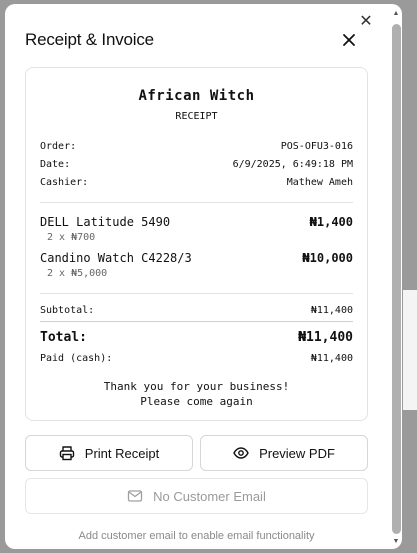 This screenshot has width=417, height=553. What do you see at coordinates (196, 116) in the screenshot?
I see `receipt-label: RECEIPT` at bounding box center [196, 116].